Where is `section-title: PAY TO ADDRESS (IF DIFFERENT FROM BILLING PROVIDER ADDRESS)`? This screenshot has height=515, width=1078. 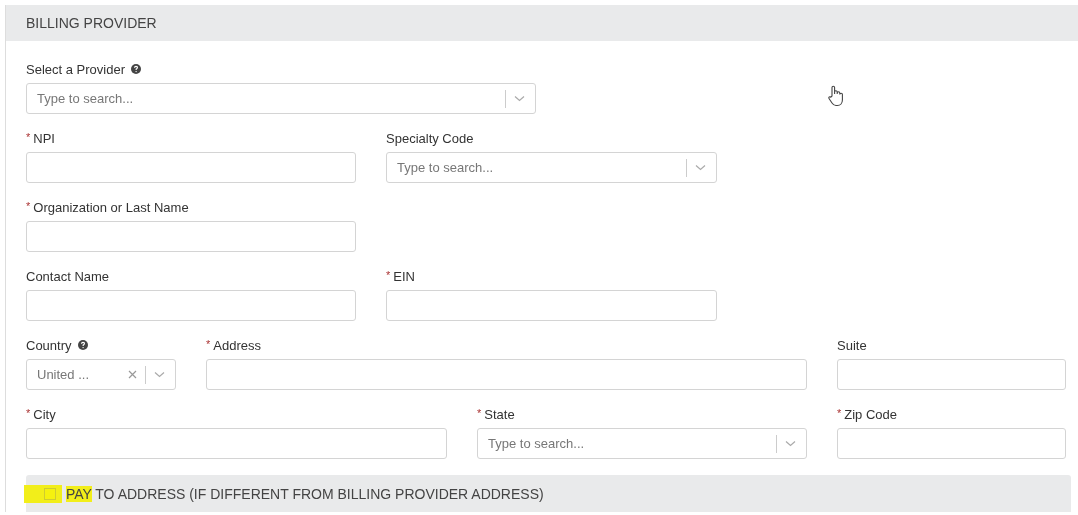 section-title: PAY TO ADDRESS (IF DIFFERENT FROM BILLING PROVIDER ADDRESS) is located at coordinates (305, 493).